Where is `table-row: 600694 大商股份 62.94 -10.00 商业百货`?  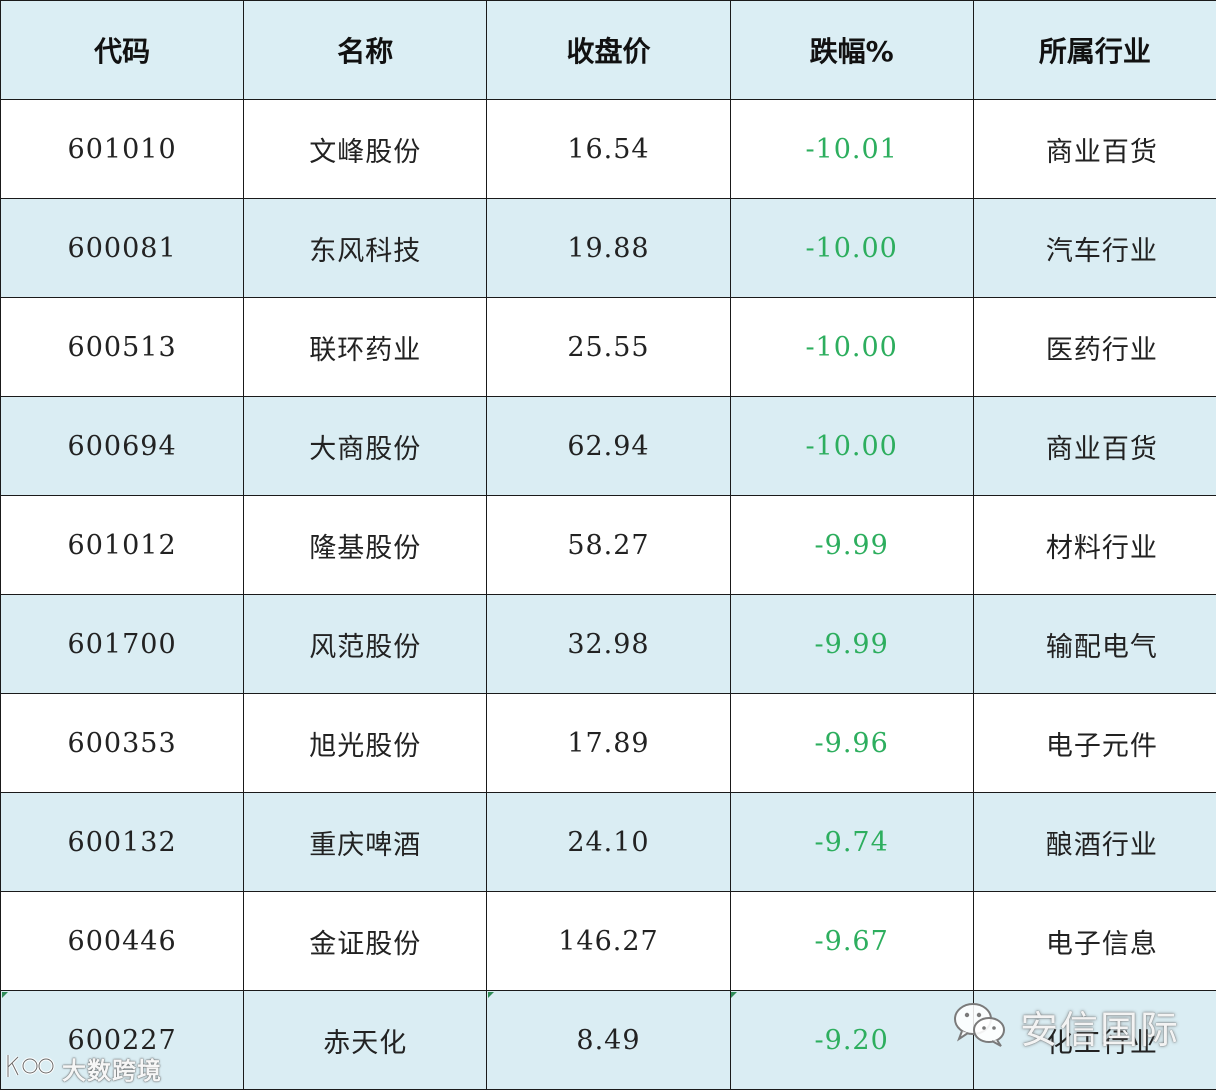 table-row: 600694 大商股份 62.94 -10.00 商业百货 is located at coordinates (608, 446).